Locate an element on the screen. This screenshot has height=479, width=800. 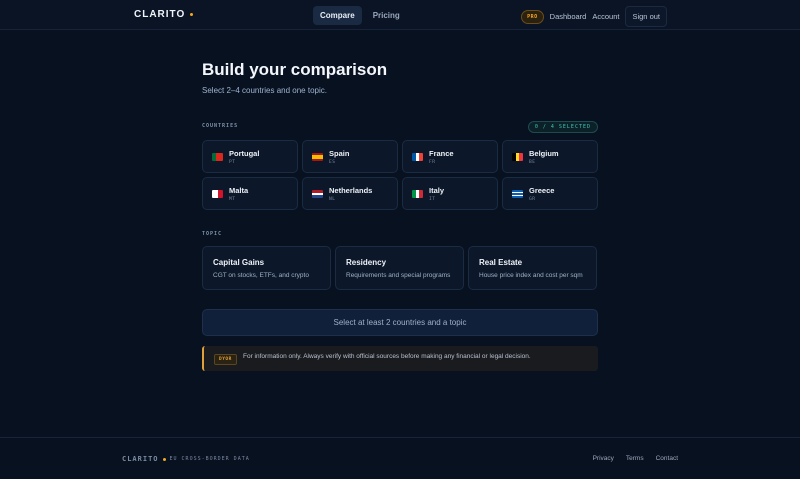
topic-label: TOPIC is located at coordinates (212, 234).